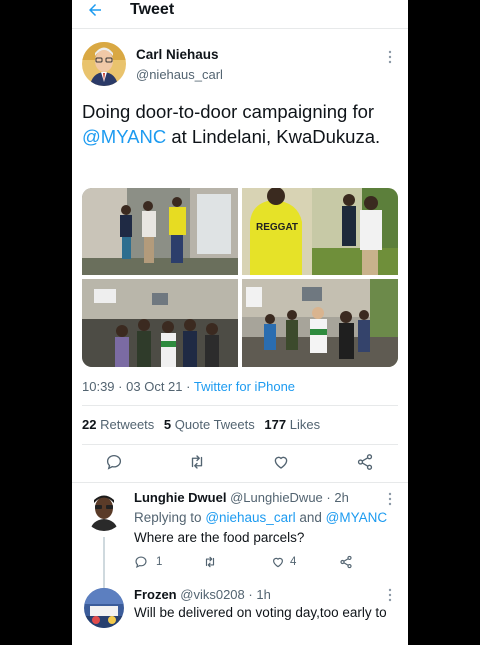 The image size is (480, 645). What do you see at coordinates (276, 497) in the screenshot?
I see `reply-author-handle: @LunghieDwue` at bounding box center [276, 497].